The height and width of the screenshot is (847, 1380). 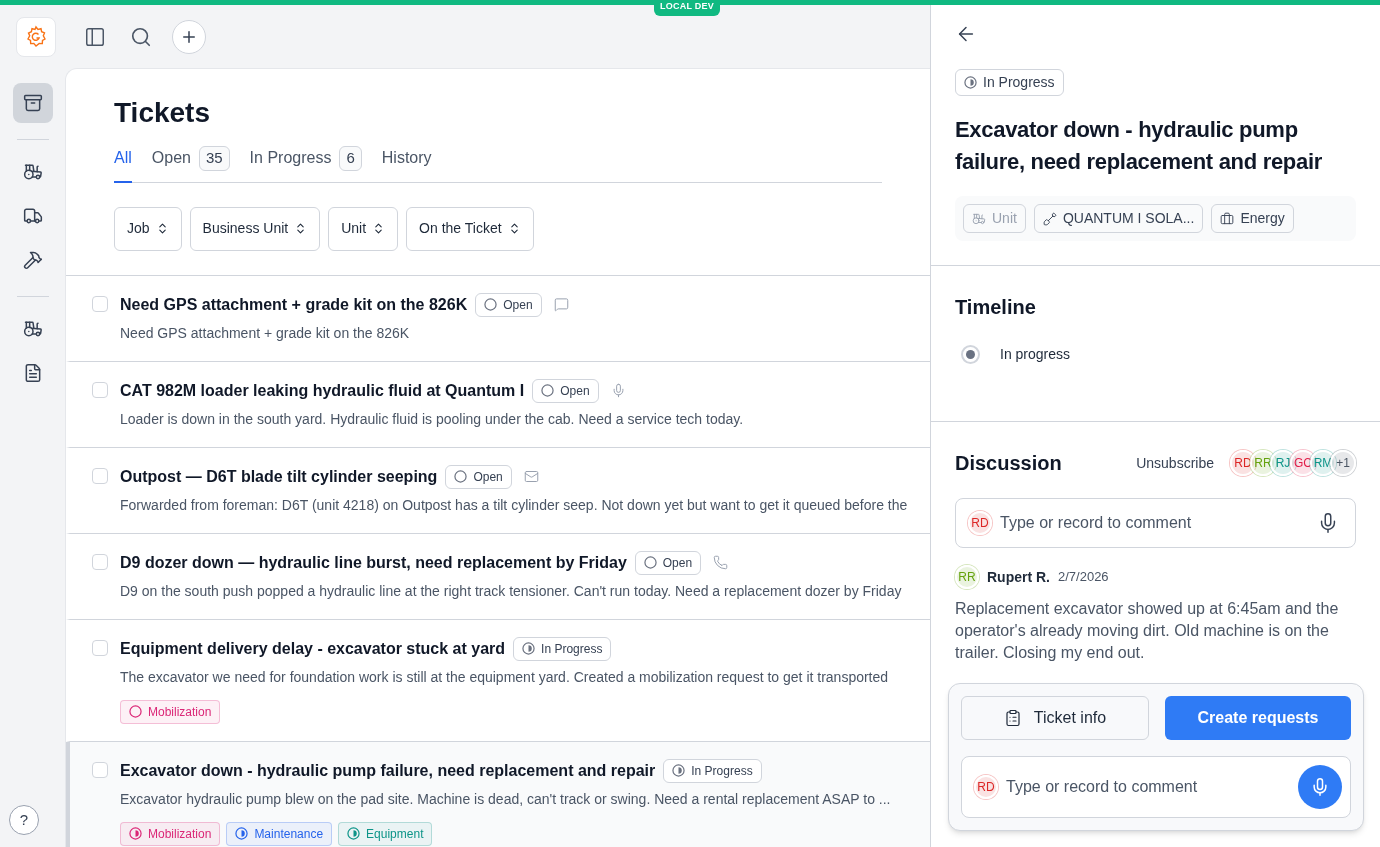 I want to click on ticket-description: Forwarded from foreman: D6T (unit 4218) on Outpost has a tilt cylinder seep. Not down yet but want to get it queued before the, so click(x=514, y=505).